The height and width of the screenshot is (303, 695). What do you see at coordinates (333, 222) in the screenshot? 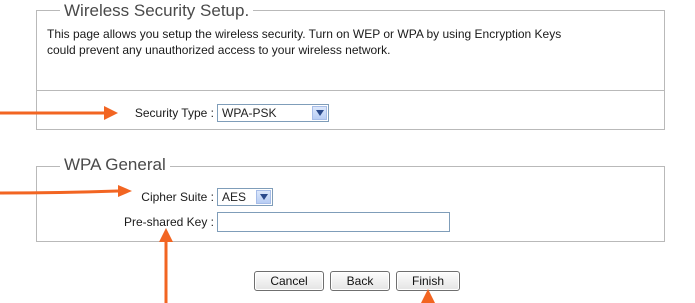
I see `preshared-key-input` at bounding box center [333, 222].